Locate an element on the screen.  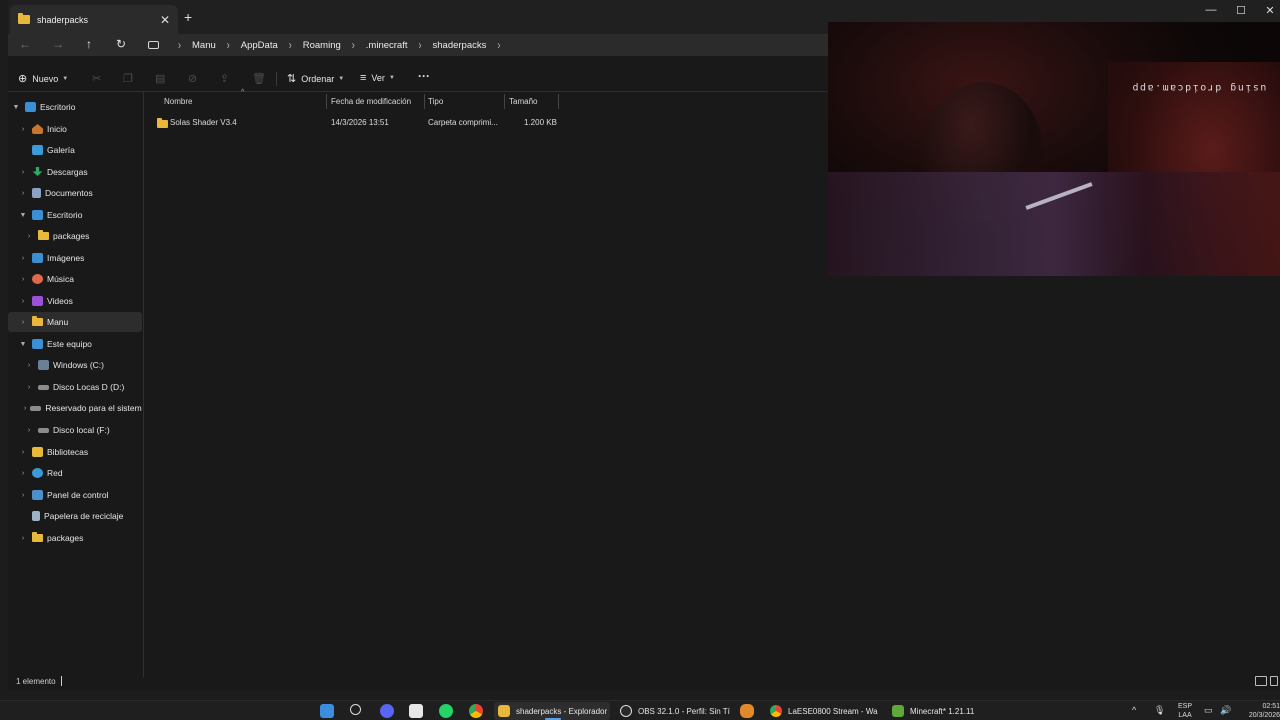
share-icon: ⇪ is located at coordinates (224, 78).